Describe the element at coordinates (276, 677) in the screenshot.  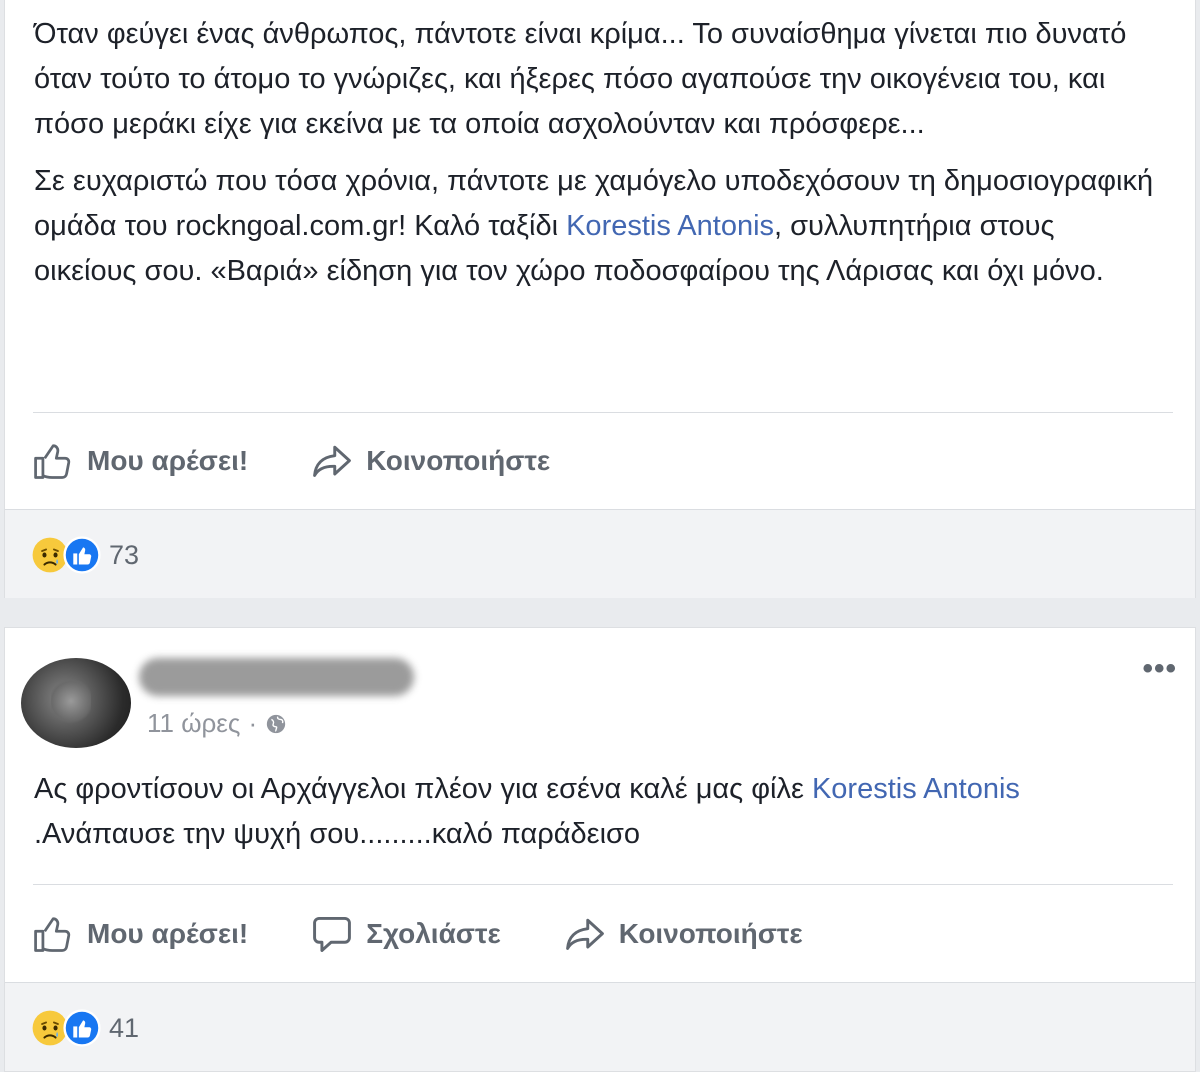
I see `author-name-blurred` at that location.